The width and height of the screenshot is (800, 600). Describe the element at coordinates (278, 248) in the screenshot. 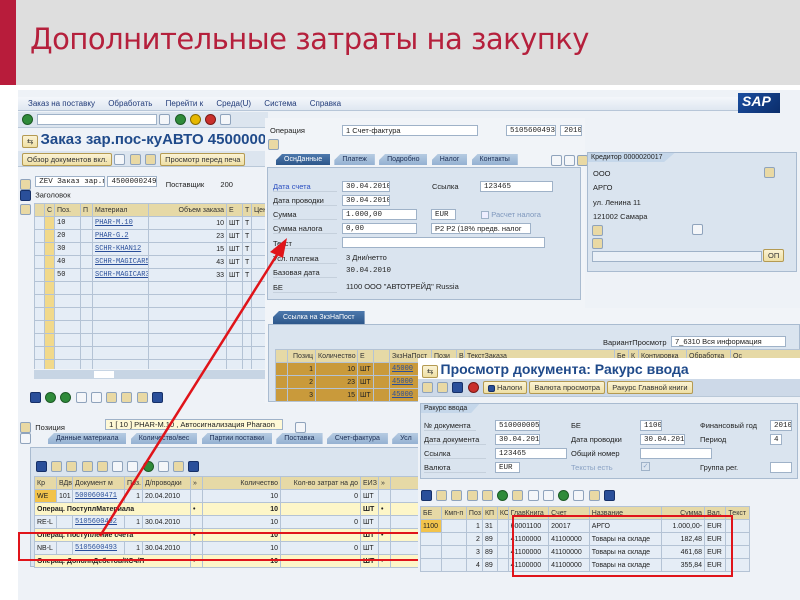

I see `arrow-head-icon` at that location.